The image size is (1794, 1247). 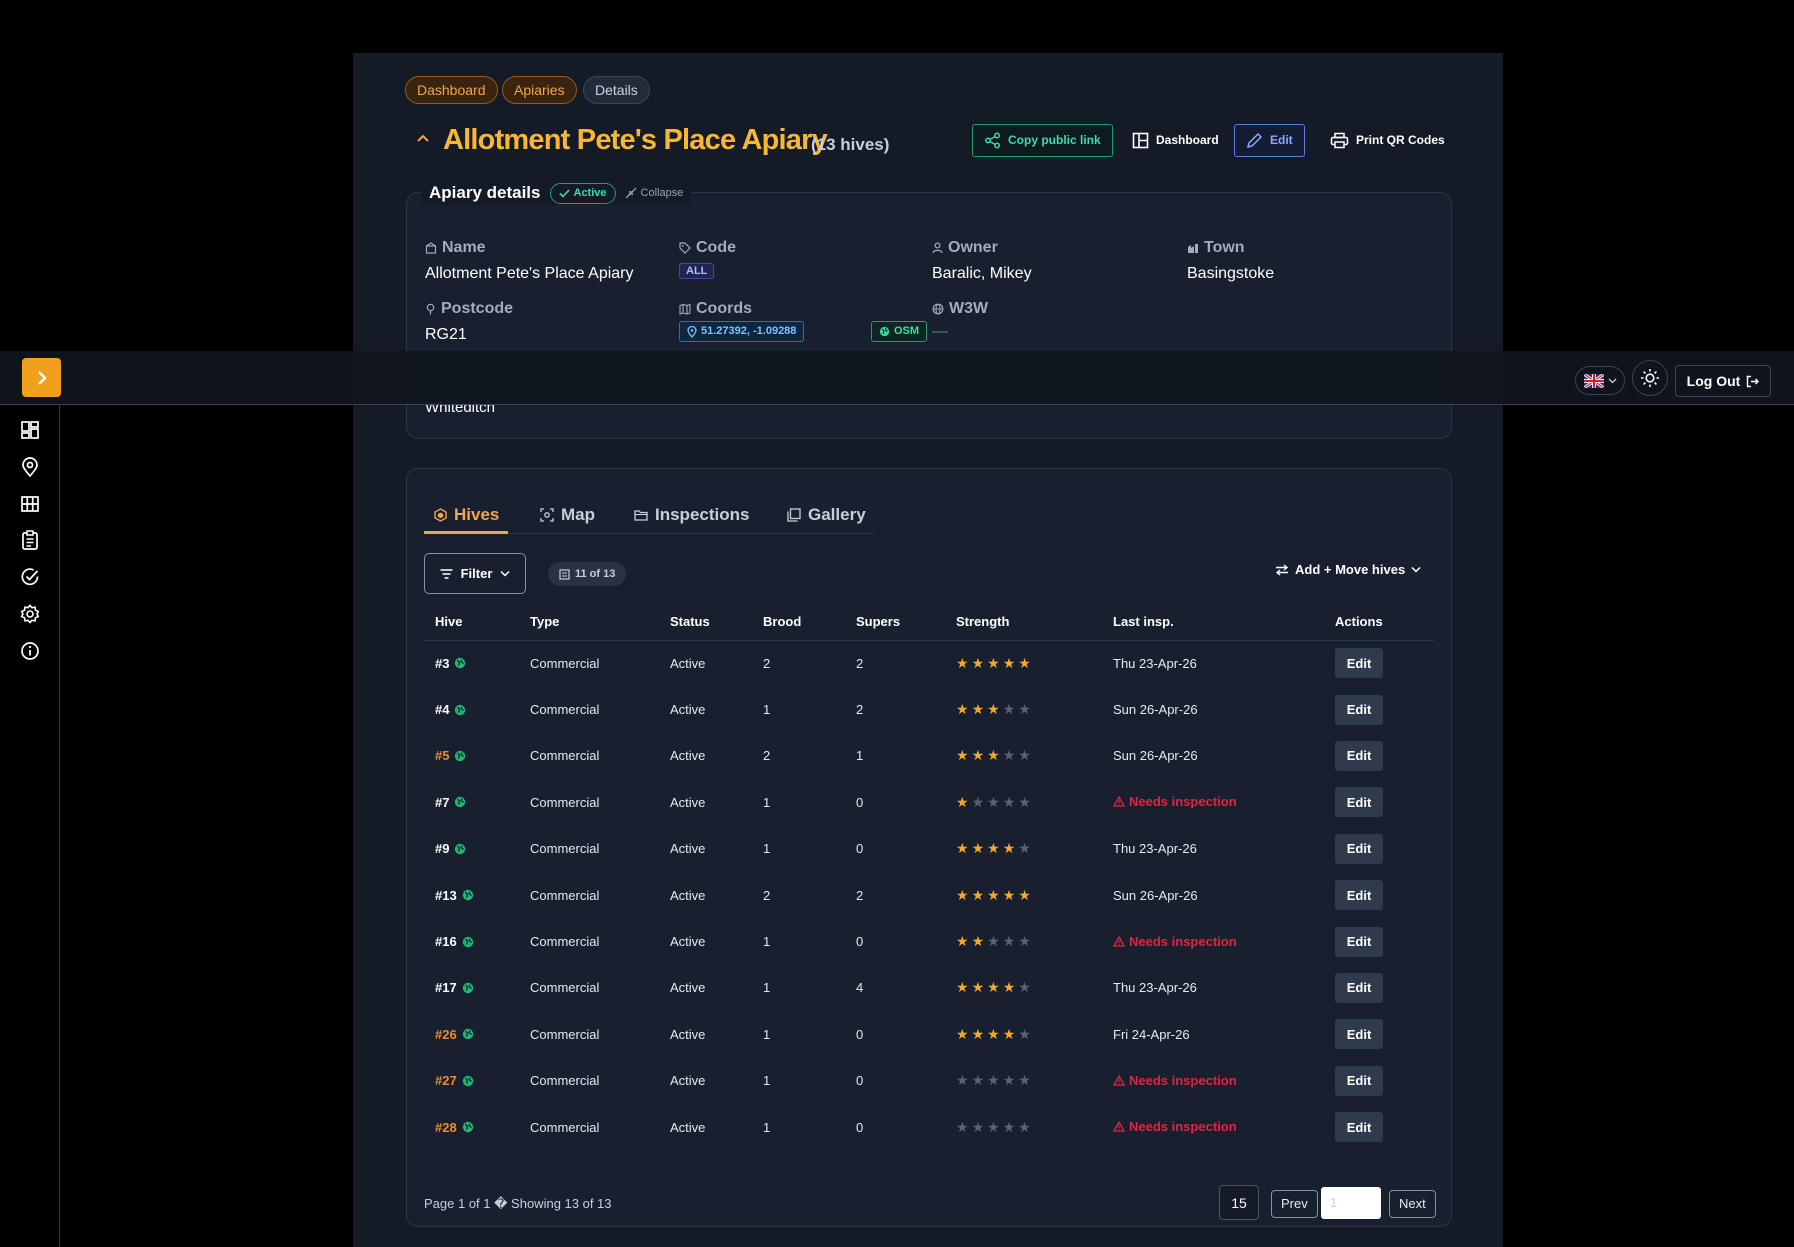 I want to click on location-pin-icon, so click(x=692, y=331).